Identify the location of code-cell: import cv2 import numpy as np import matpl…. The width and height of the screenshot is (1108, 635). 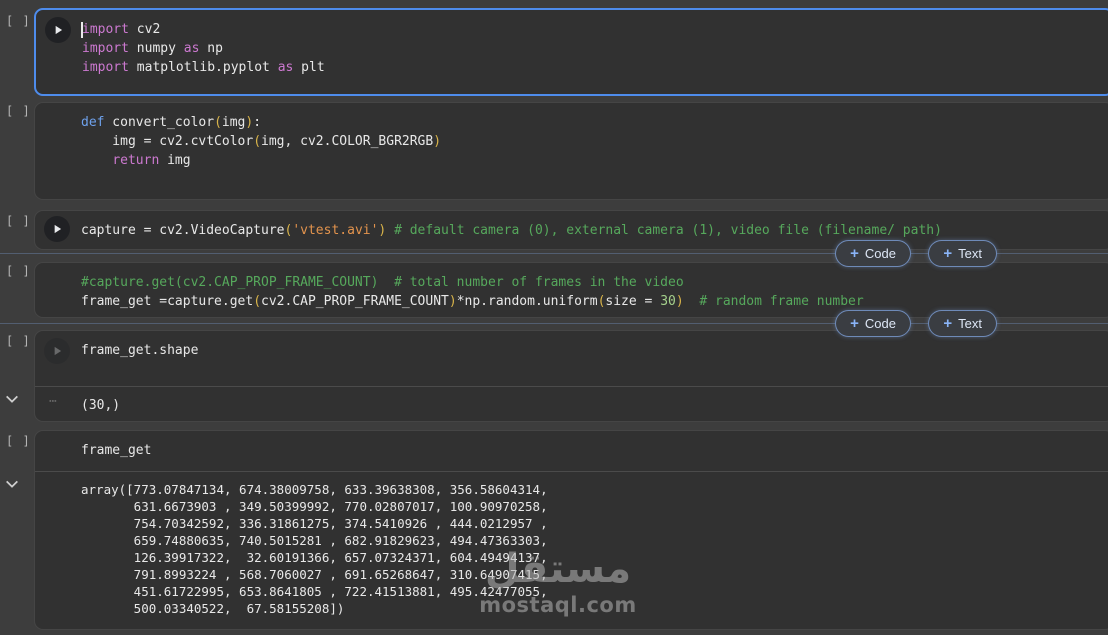
(571, 52).